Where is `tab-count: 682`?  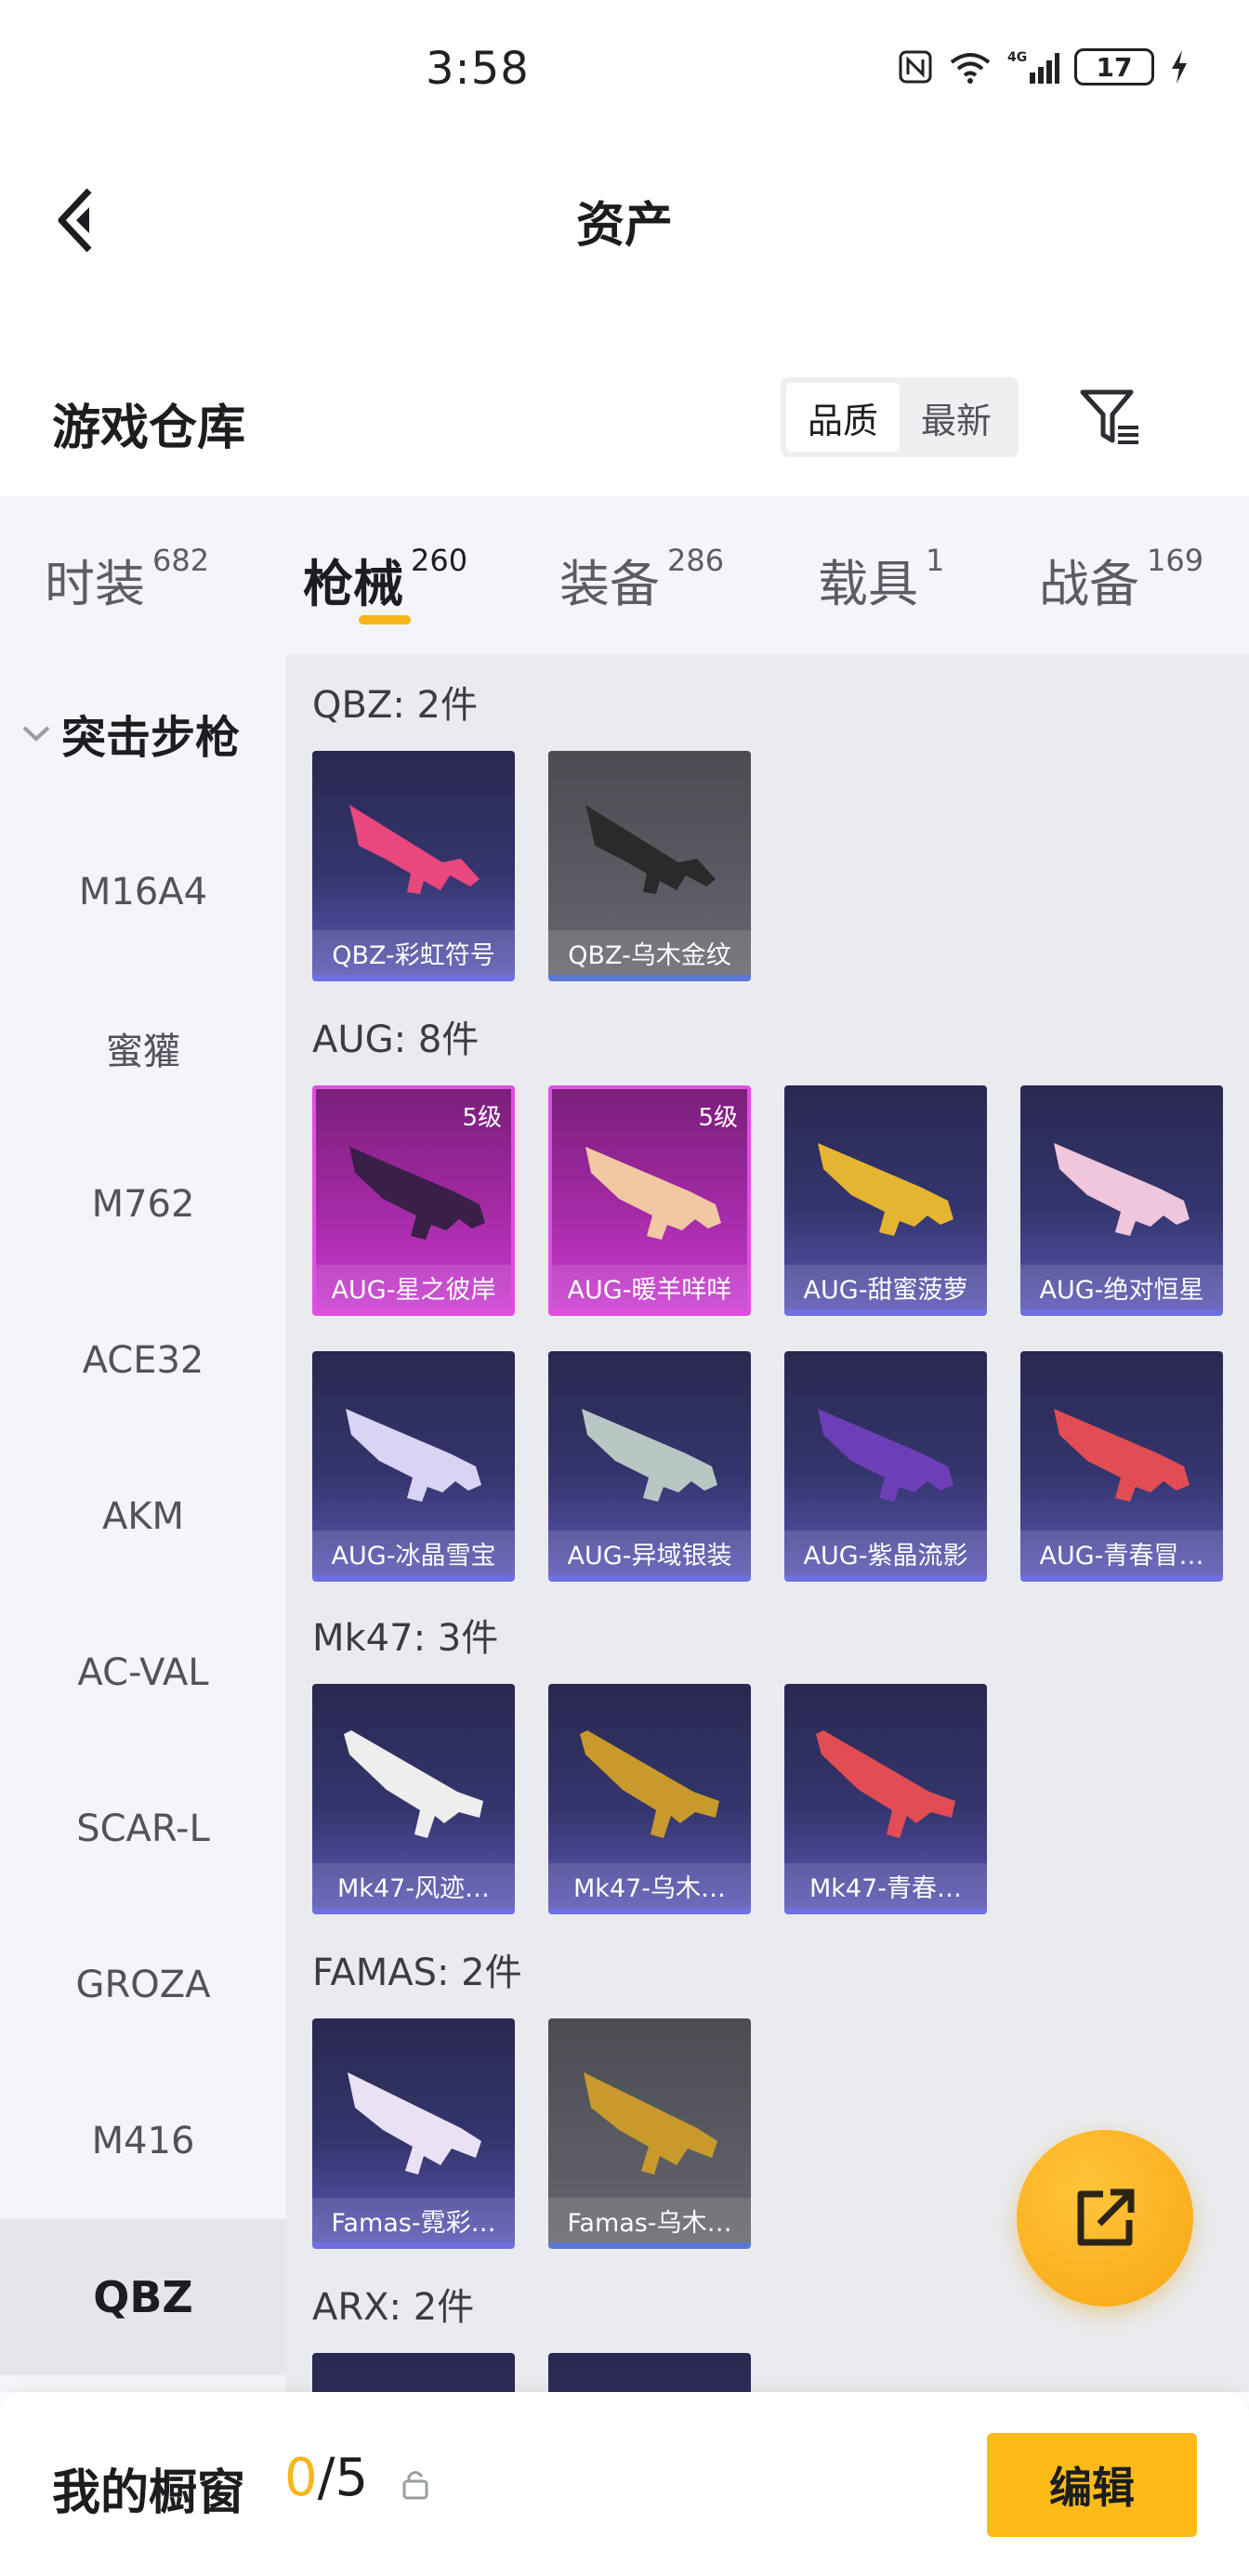 tab-count: 682 is located at coordinates (181, 560).